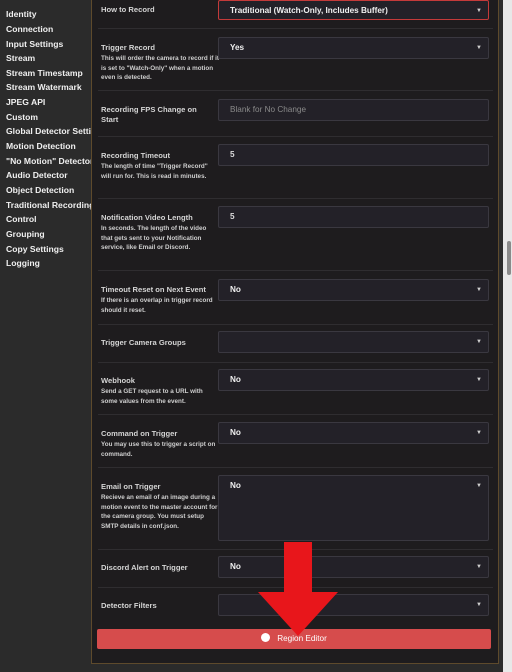  What do you see at coordinates (136, 155) in the screenshot?
I see `recording-timeout-label: Recording Timeout` at bounding box center [136, 155].